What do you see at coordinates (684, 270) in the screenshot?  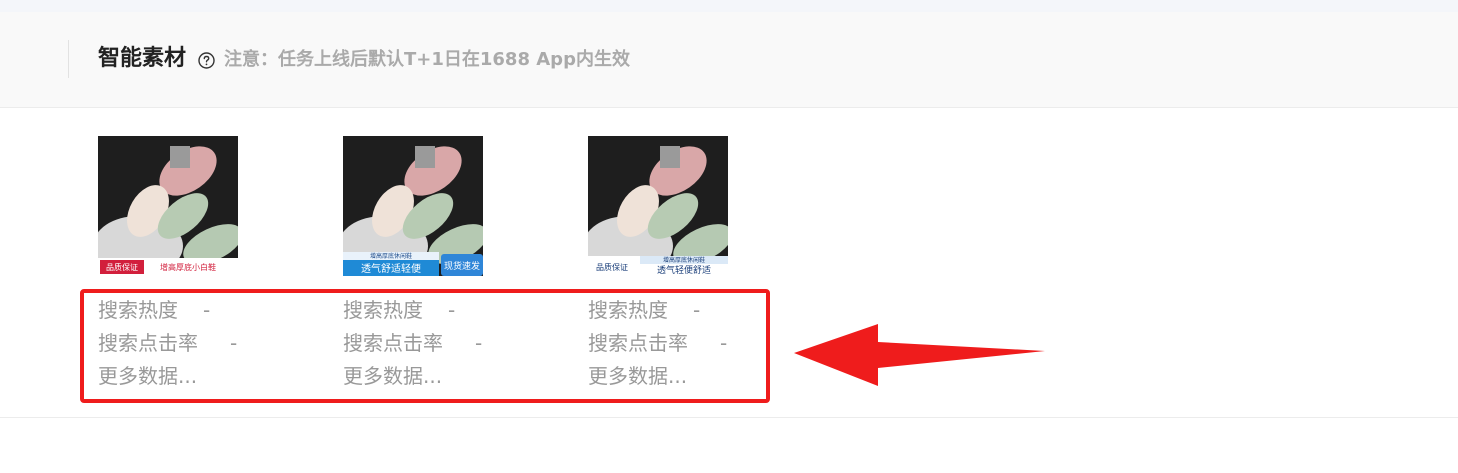 I see `tagline: 透气轻便舒适` at bounding box center [684, 270].